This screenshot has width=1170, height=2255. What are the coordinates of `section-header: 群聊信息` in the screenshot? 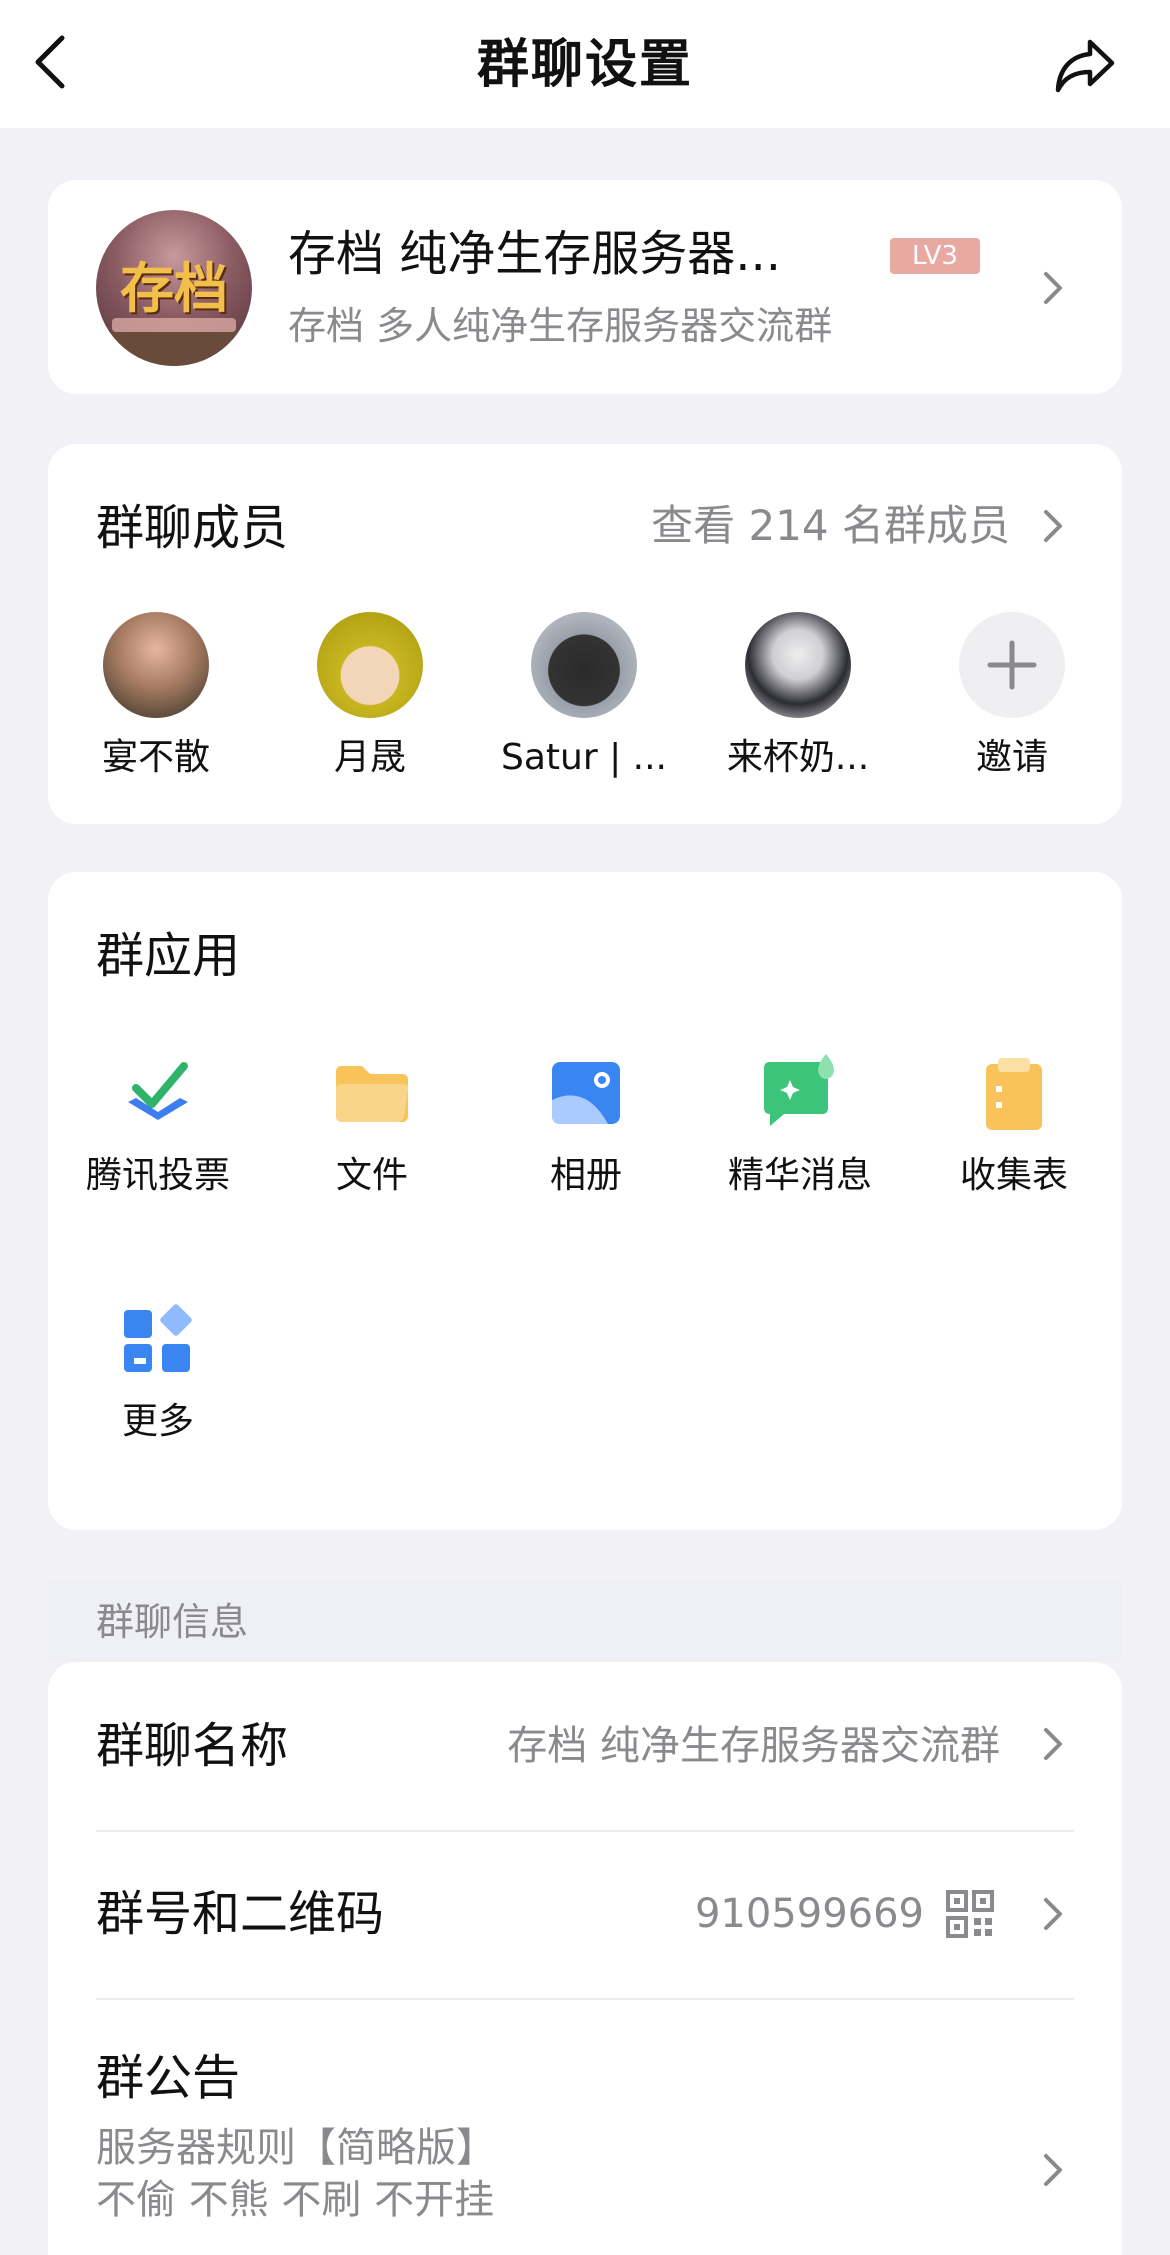 It's located at (585, 1622).